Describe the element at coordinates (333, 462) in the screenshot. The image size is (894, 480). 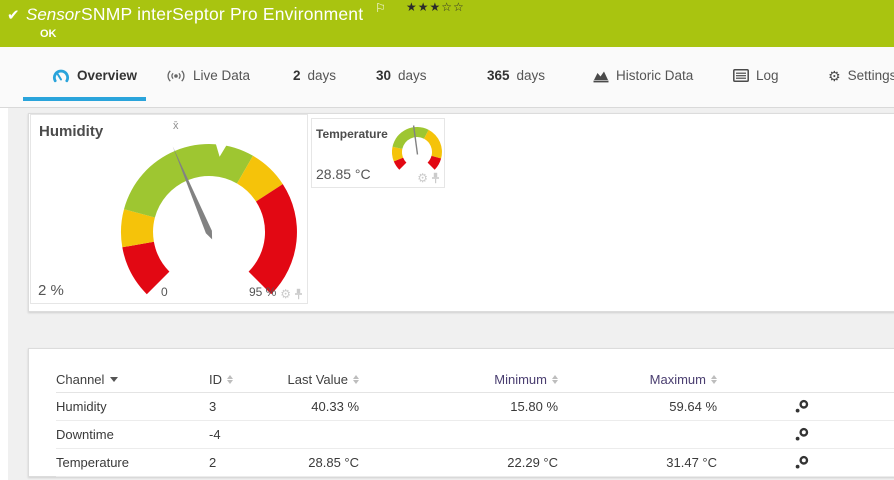
I see `last-value-cell: 28.85 °C` at that location.